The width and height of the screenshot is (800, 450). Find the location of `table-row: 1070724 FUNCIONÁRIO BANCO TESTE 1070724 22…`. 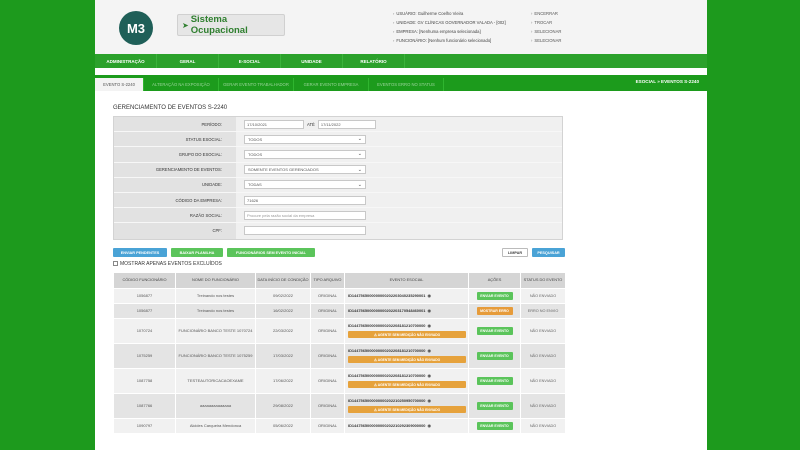

table-row: 1070724 FUNCIONÁRIO BANCO TESTE 1070724 22… is located at coordinates (339, 330).